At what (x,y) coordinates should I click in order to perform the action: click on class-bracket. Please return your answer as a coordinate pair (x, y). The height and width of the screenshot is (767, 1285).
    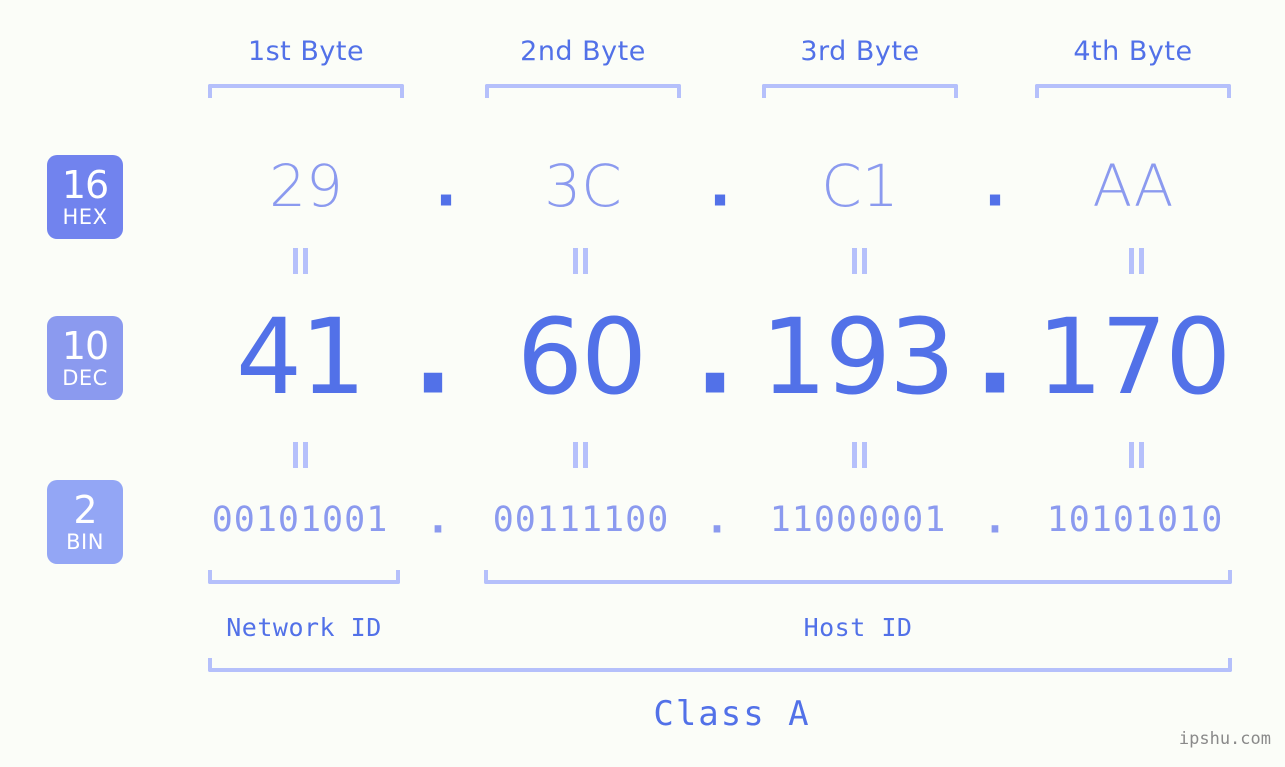
    Looking at the image, I should click on (720, 665).